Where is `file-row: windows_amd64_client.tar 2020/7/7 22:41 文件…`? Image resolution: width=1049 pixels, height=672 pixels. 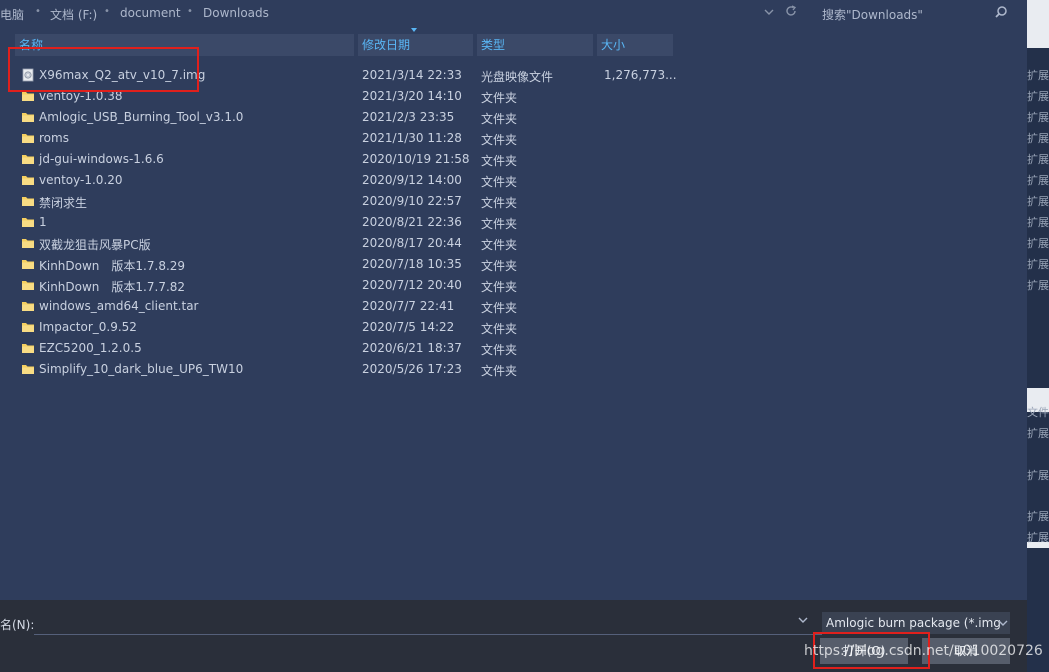
file-row: windows_amd64_client.tar 2020/7/7 22:41 文件… is located at coordinates (346, 306).